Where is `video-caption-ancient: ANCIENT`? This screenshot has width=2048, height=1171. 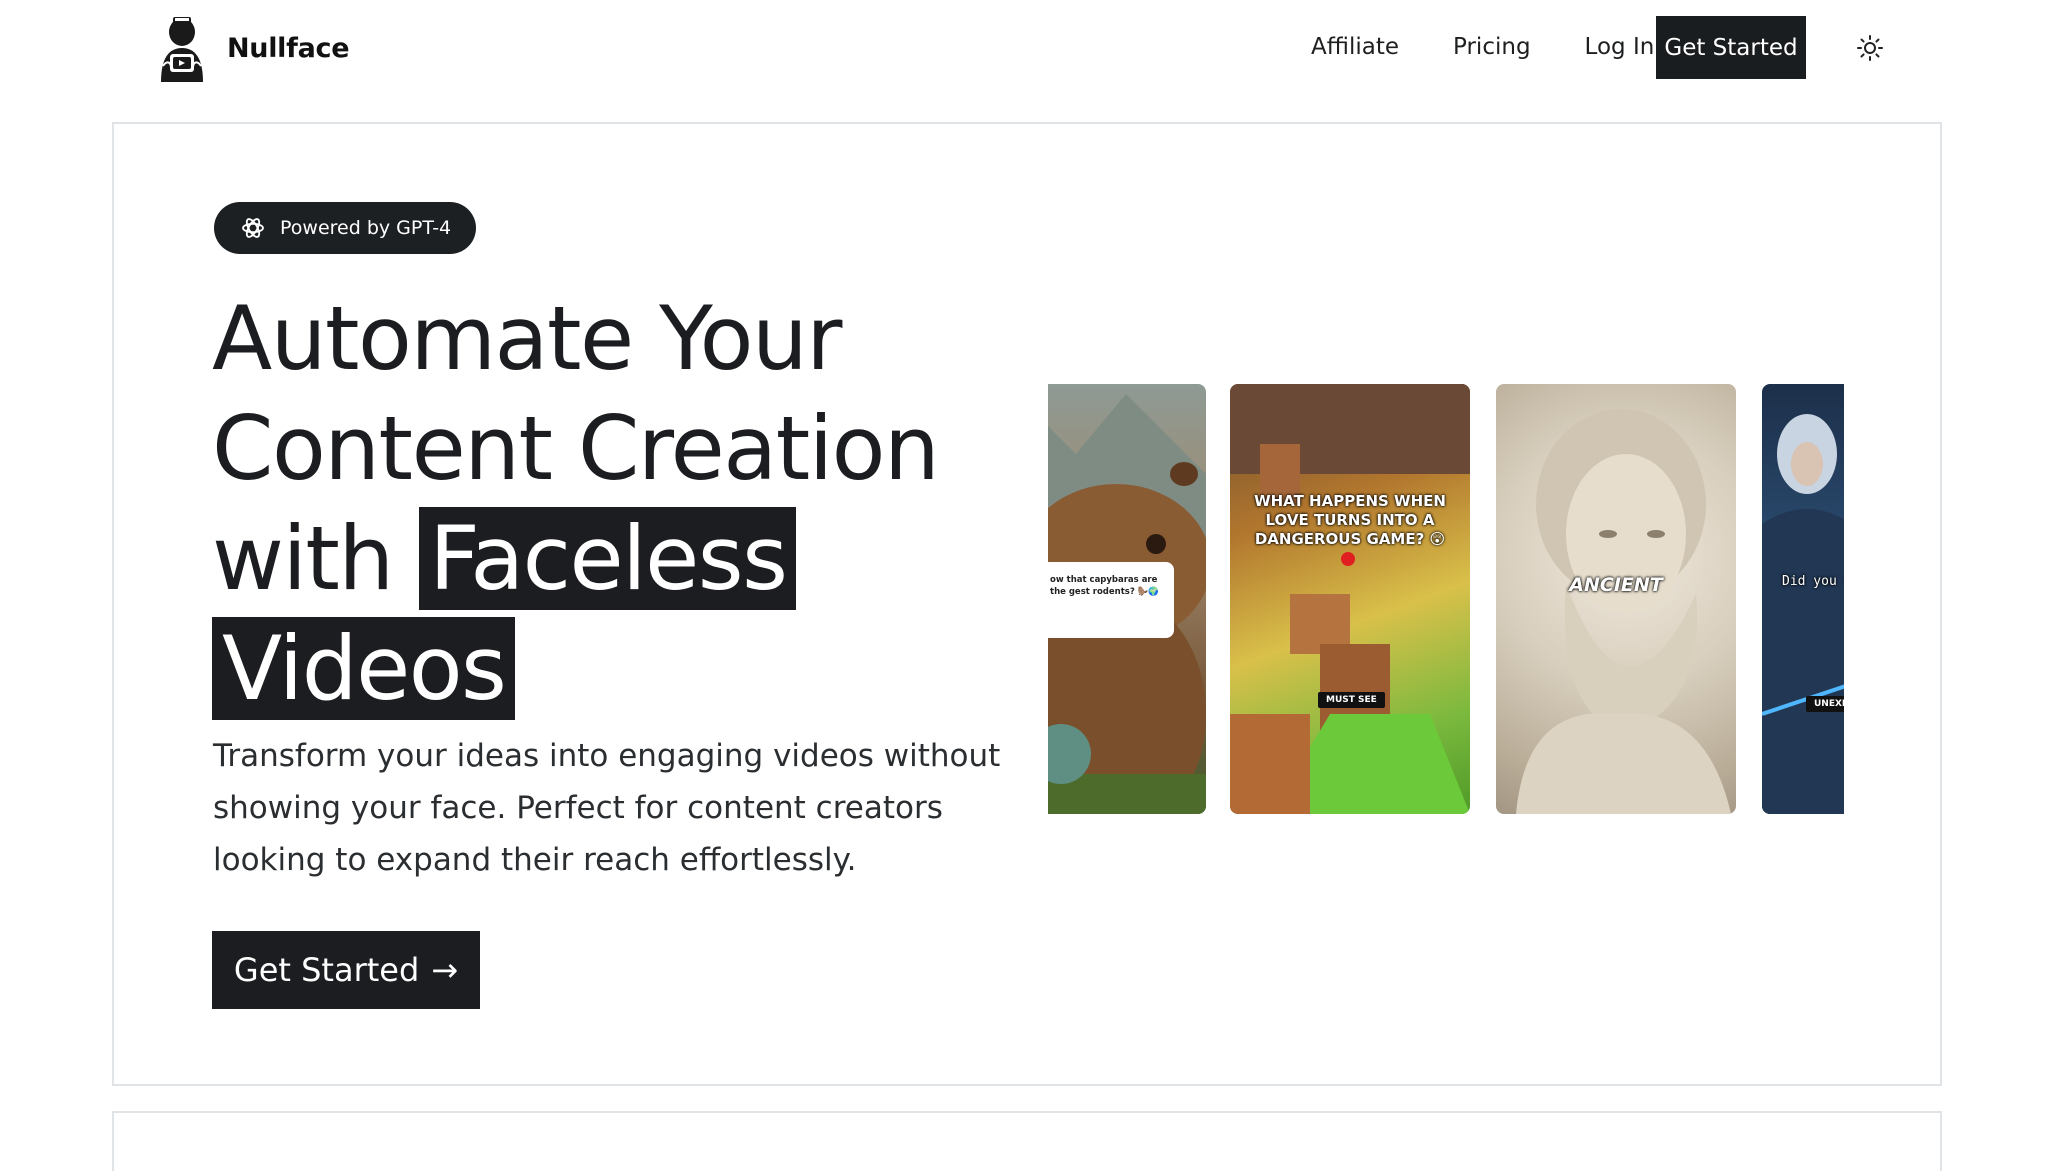 video-caption-ancient: ANCIENT is located at coordinates (1616, 585).